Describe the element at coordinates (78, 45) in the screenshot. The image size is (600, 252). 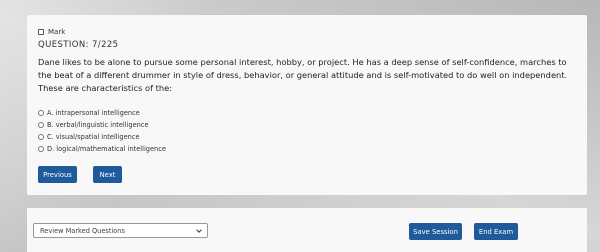
I see `question-title: QUESTION: 7/225` at that location.